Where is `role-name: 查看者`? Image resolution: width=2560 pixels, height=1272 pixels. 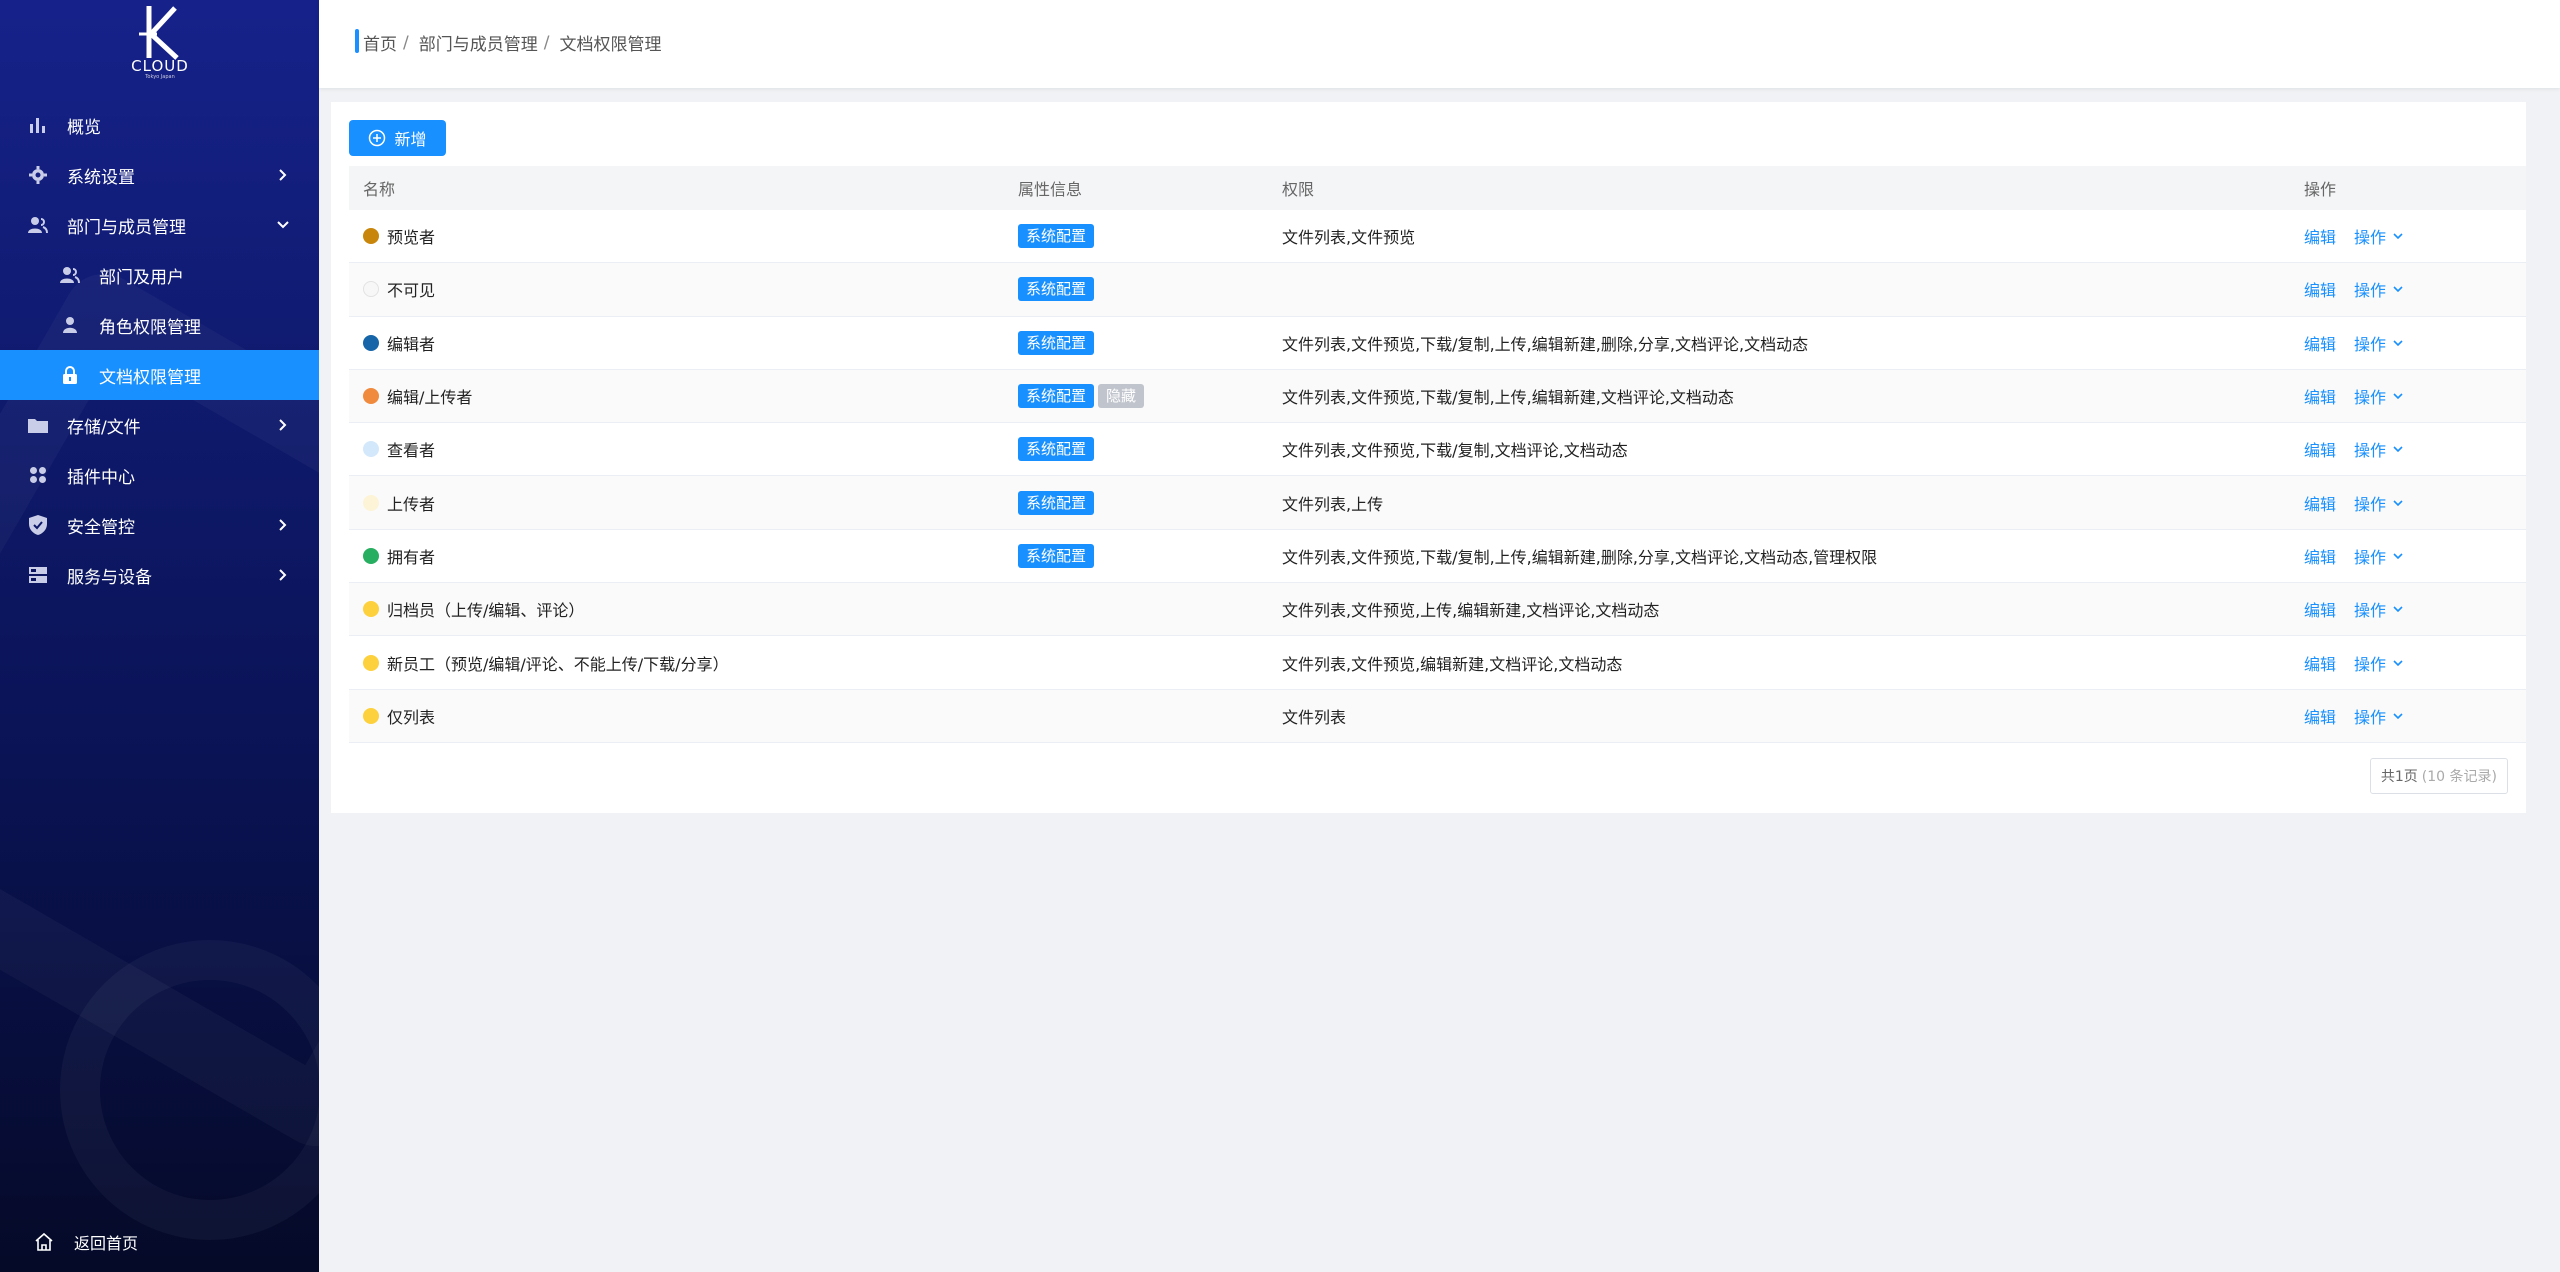 role-name: 查看者 is located at coordinates (411, 451).